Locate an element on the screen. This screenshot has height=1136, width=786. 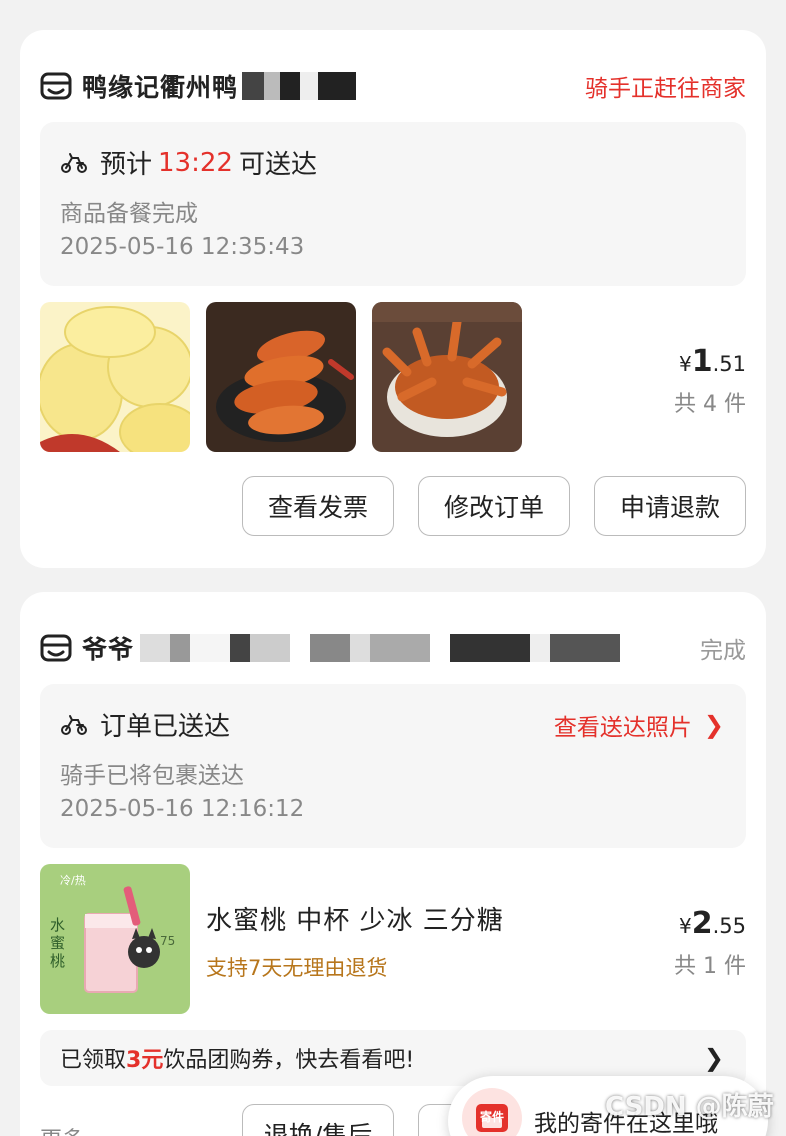
drink-label-side: 水蜜桃 is located at coordinates (58, 943).